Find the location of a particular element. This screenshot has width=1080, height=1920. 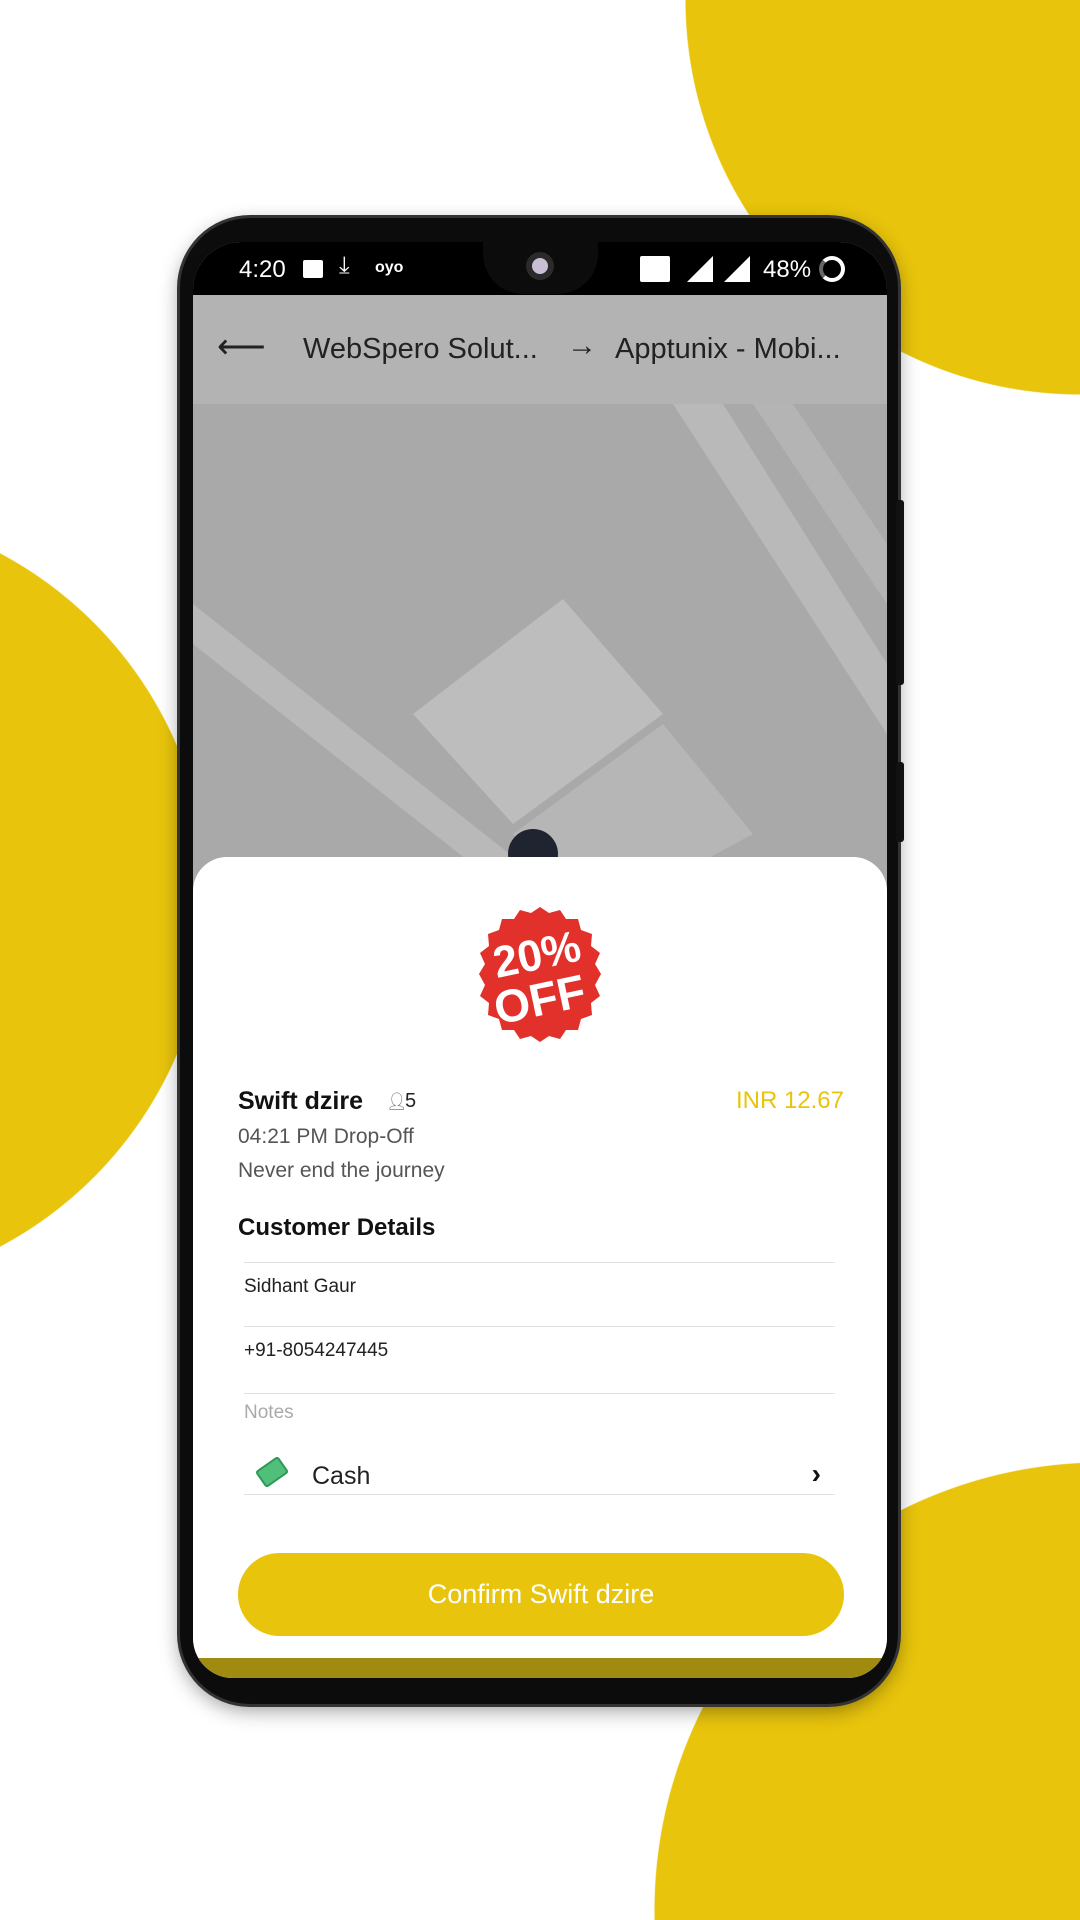

signal-4g-icon is located at coordinates (700, 269).